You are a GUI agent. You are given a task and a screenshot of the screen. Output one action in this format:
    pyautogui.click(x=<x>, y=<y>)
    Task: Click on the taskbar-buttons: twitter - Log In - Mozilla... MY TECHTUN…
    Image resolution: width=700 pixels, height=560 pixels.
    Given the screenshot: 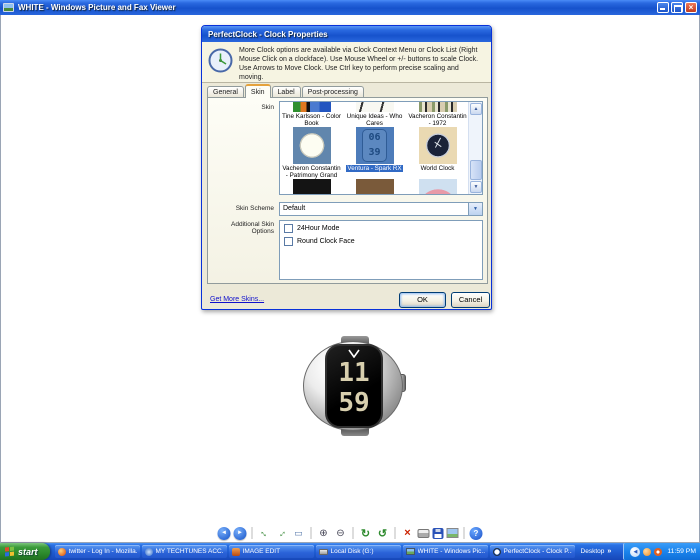 What is the action you would take?
    pyautogui.click(x=314, y=551)
    